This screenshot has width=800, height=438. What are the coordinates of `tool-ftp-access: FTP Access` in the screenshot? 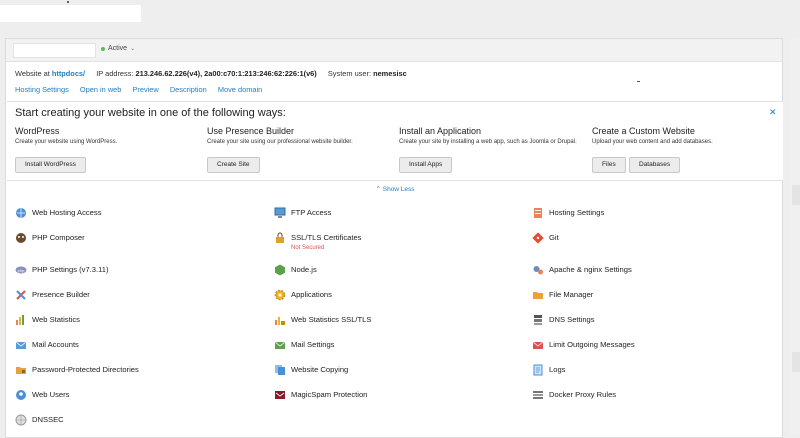 It's located at (302, 213).